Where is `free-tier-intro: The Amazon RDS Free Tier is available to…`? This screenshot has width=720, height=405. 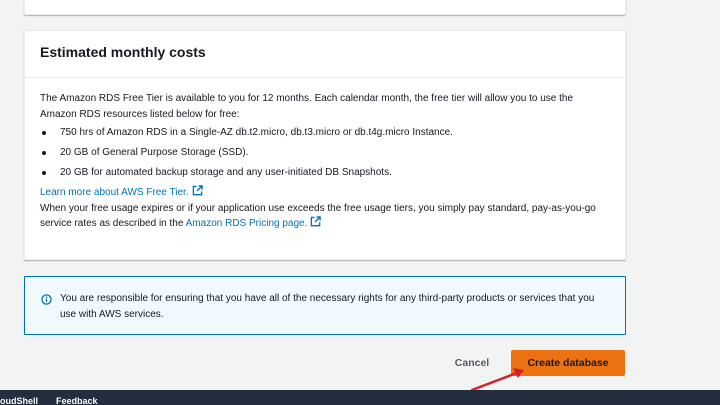
free-tier-intro: The Amazon RDS Free Tier is available to… is located at coordinates (307, 106).